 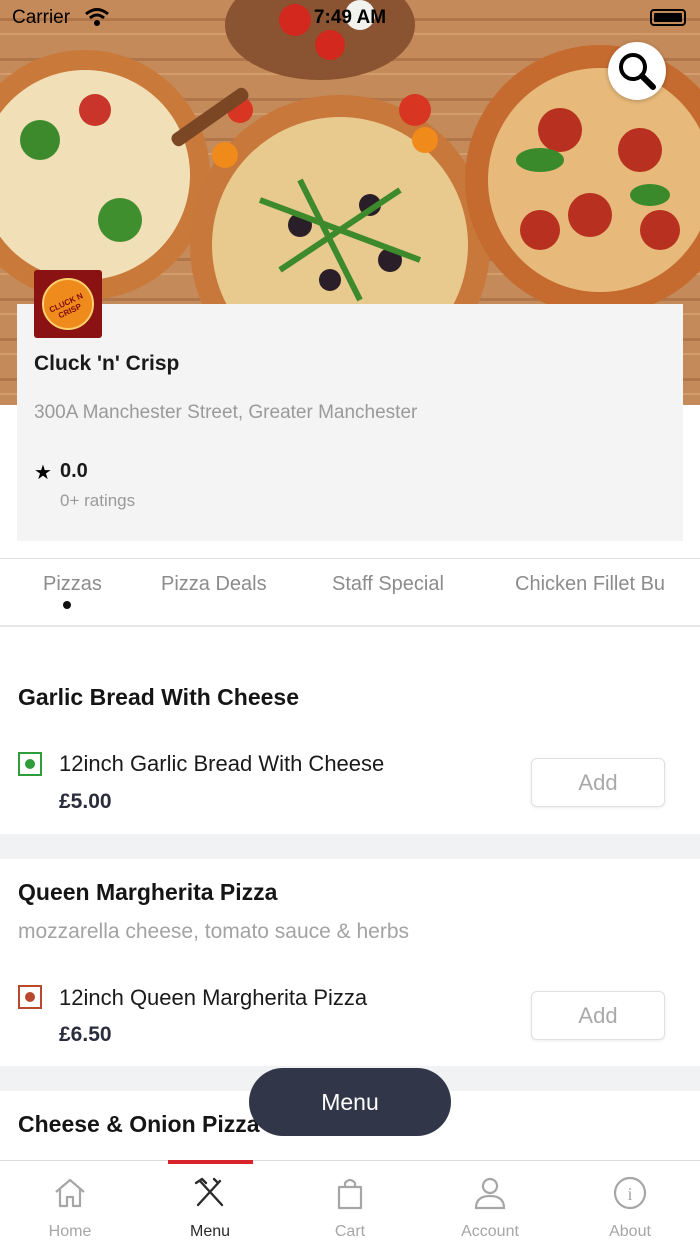 What do you see at coordinates (222, 763) in the screenshot?
I see `item-name: 12inch Garlic Bread With Cheese` at bounding box center [222, 763].